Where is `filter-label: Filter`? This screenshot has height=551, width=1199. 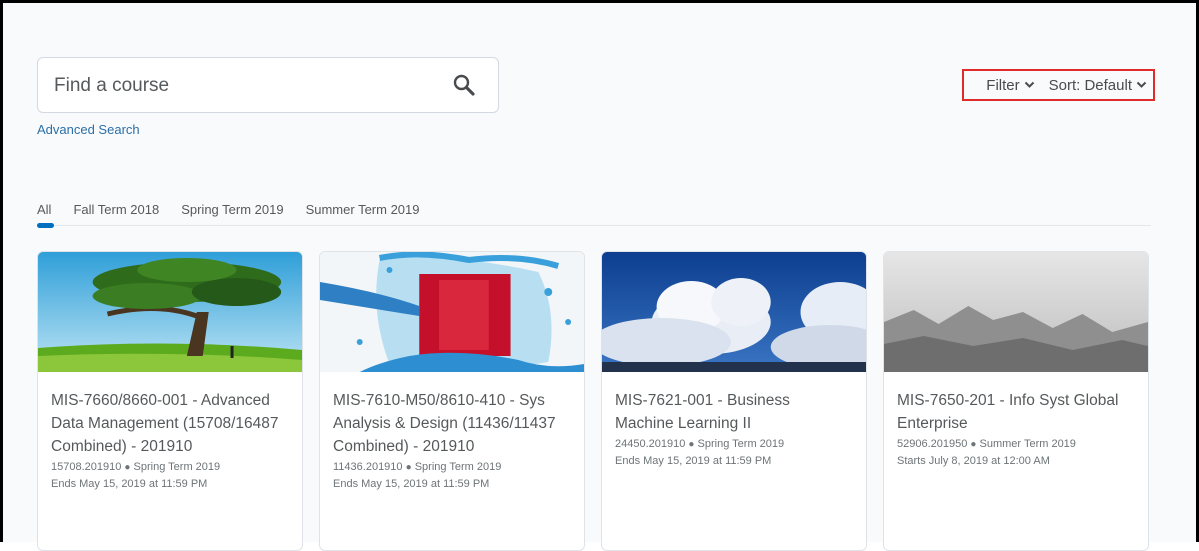 filter-label: Filter is located at coordinates (1003, 85).